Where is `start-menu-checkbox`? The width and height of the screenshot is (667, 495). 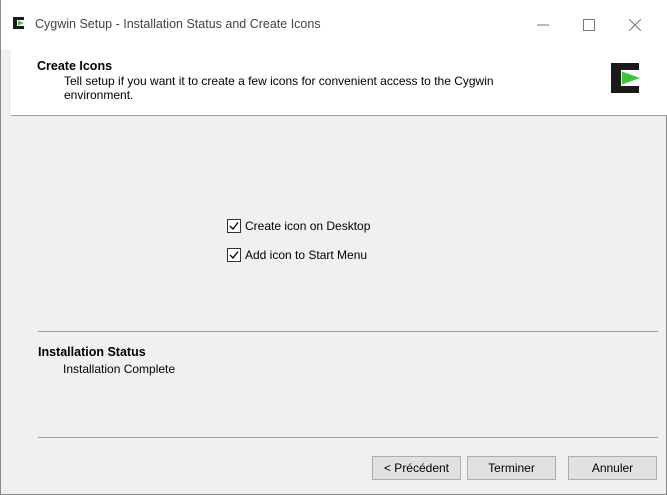
start-menu-checkbox is located at coordinates (234, 255).